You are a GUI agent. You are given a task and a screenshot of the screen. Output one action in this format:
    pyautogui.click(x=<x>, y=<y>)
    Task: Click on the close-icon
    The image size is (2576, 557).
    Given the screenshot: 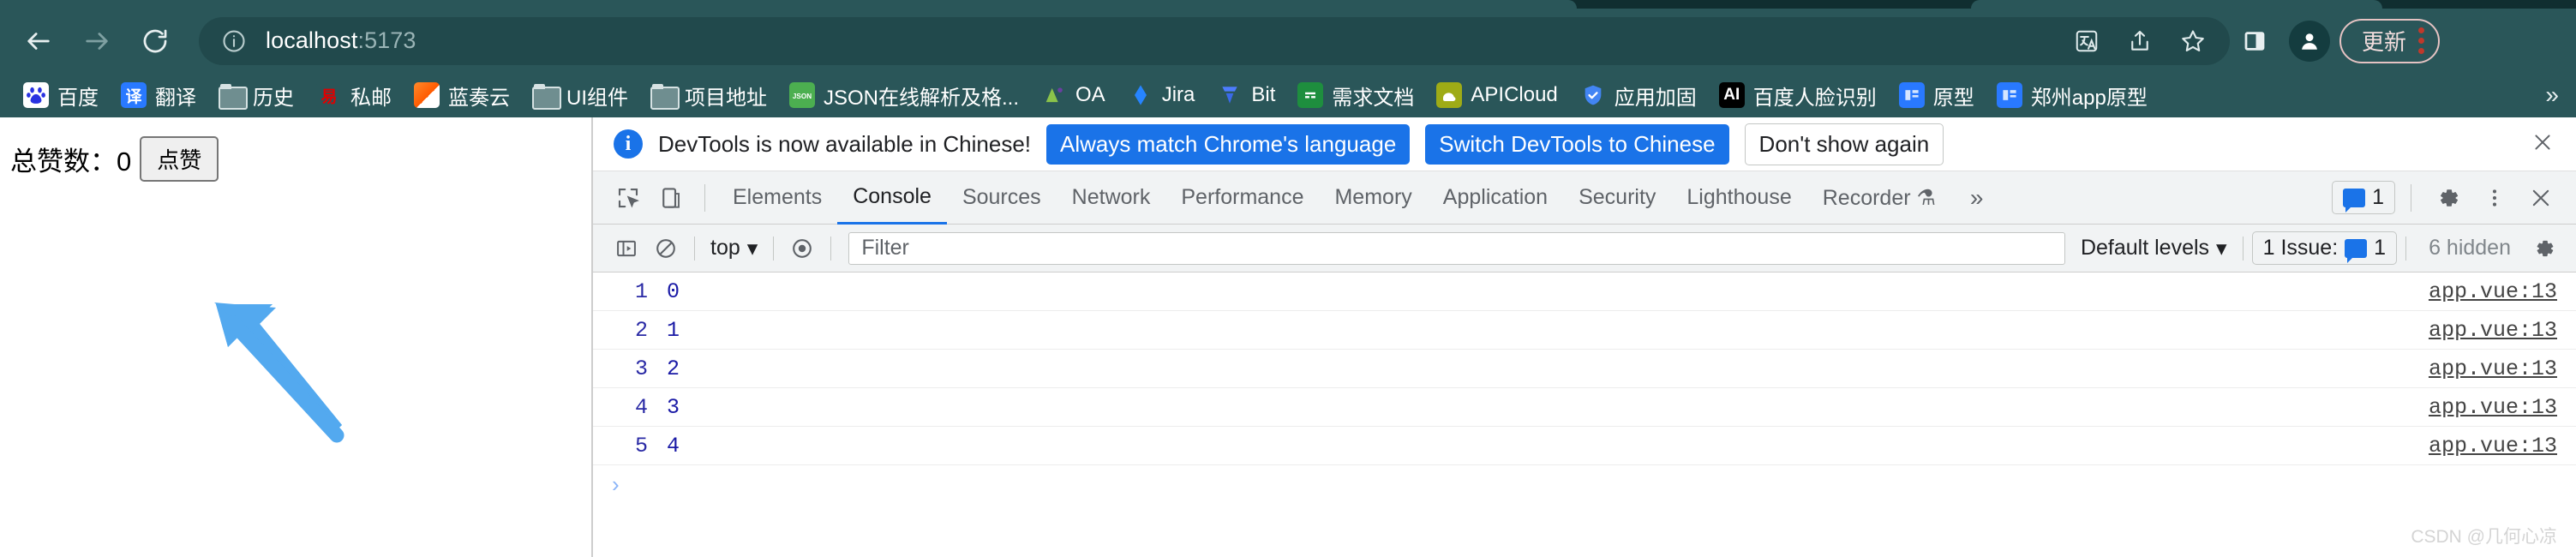 What is the action you would take?
    pyautogui.click(x=2546, y=144)
    